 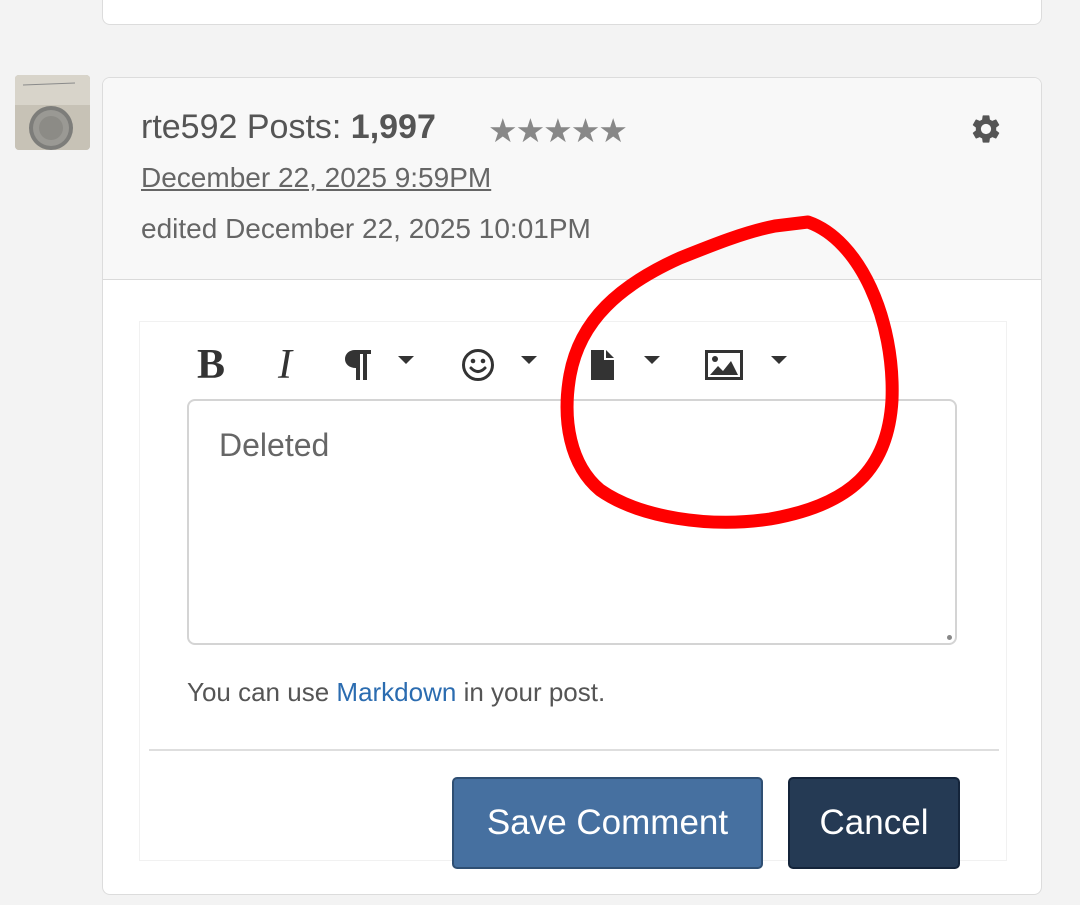 I want to click on rank-stars: ★★★★★, so click(x=558, y=130).